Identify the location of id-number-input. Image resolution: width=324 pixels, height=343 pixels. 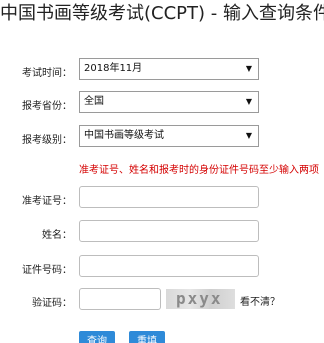
(169, 266).